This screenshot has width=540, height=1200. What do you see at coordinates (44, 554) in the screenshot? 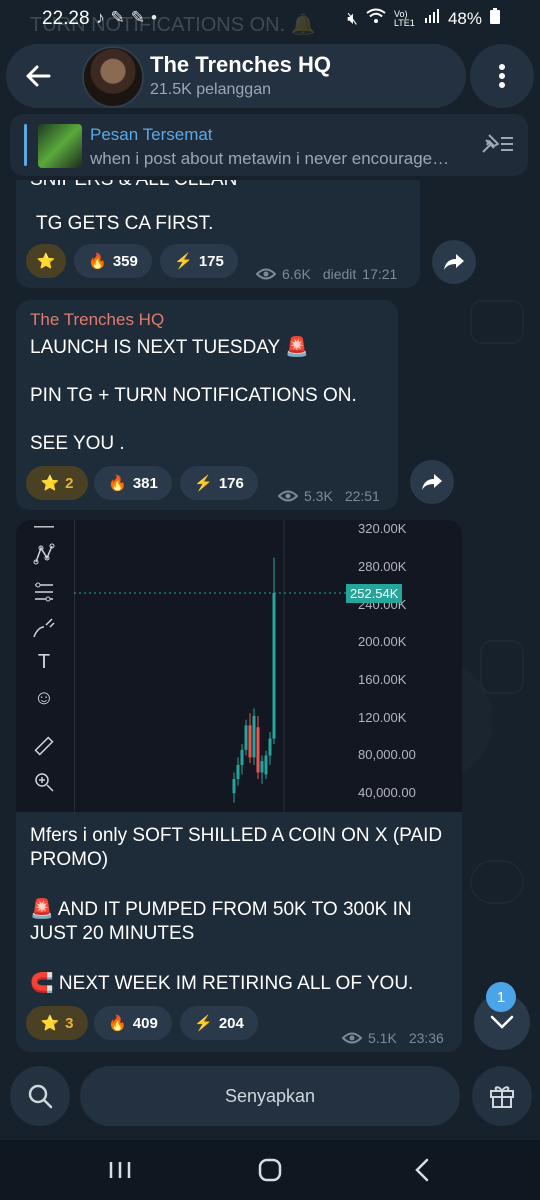
I see `pattern-tool-icon` at bounding box center [44, 554].